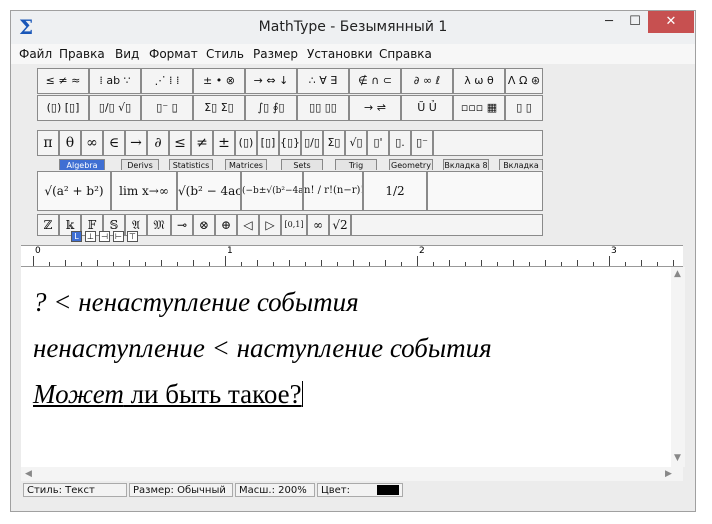 This screenshot has width=712, height=524. What do you see at coordinates (334, 143) in the screenshot?
I see `sum-button: Σ▯` at bounding box center [334, 143].